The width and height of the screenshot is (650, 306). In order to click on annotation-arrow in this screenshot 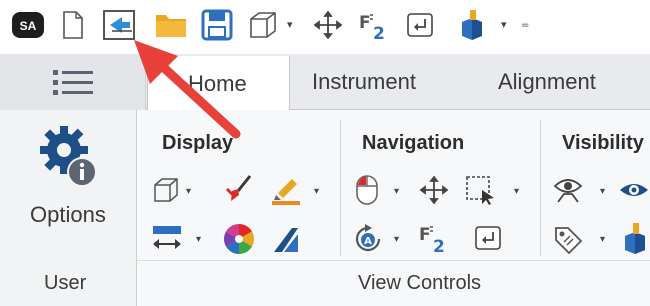, I will do `click(187, 89)`.